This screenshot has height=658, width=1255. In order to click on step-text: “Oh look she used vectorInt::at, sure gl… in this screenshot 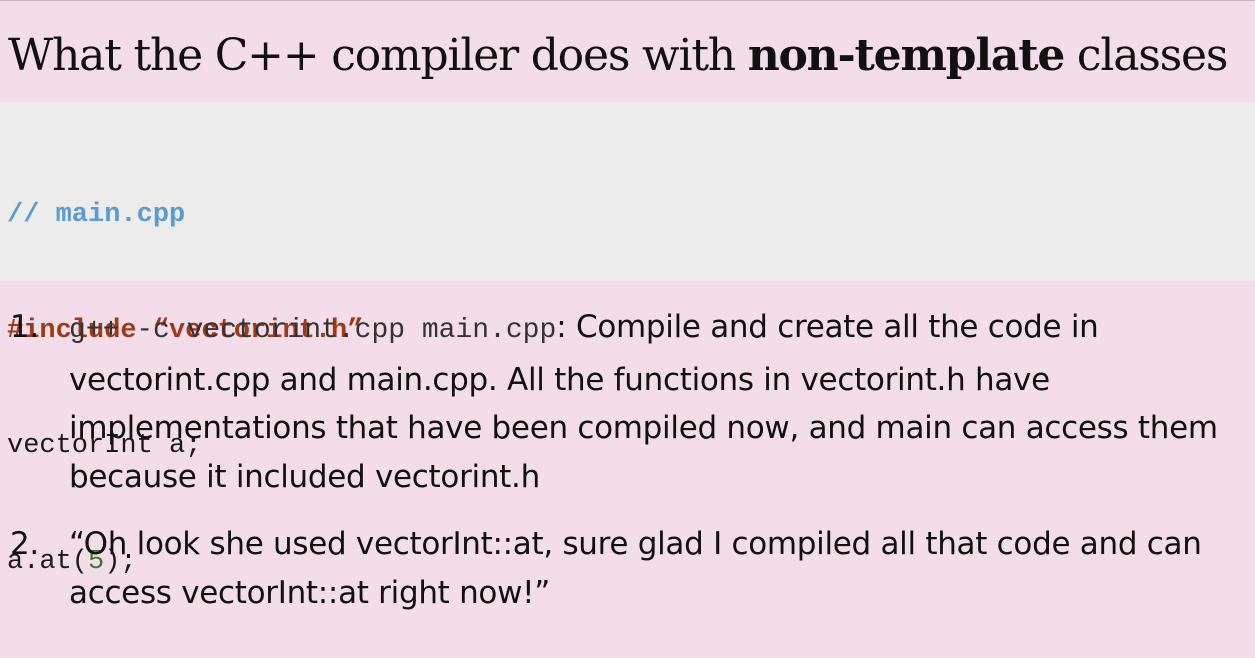, I will do `click(635, 568)`.